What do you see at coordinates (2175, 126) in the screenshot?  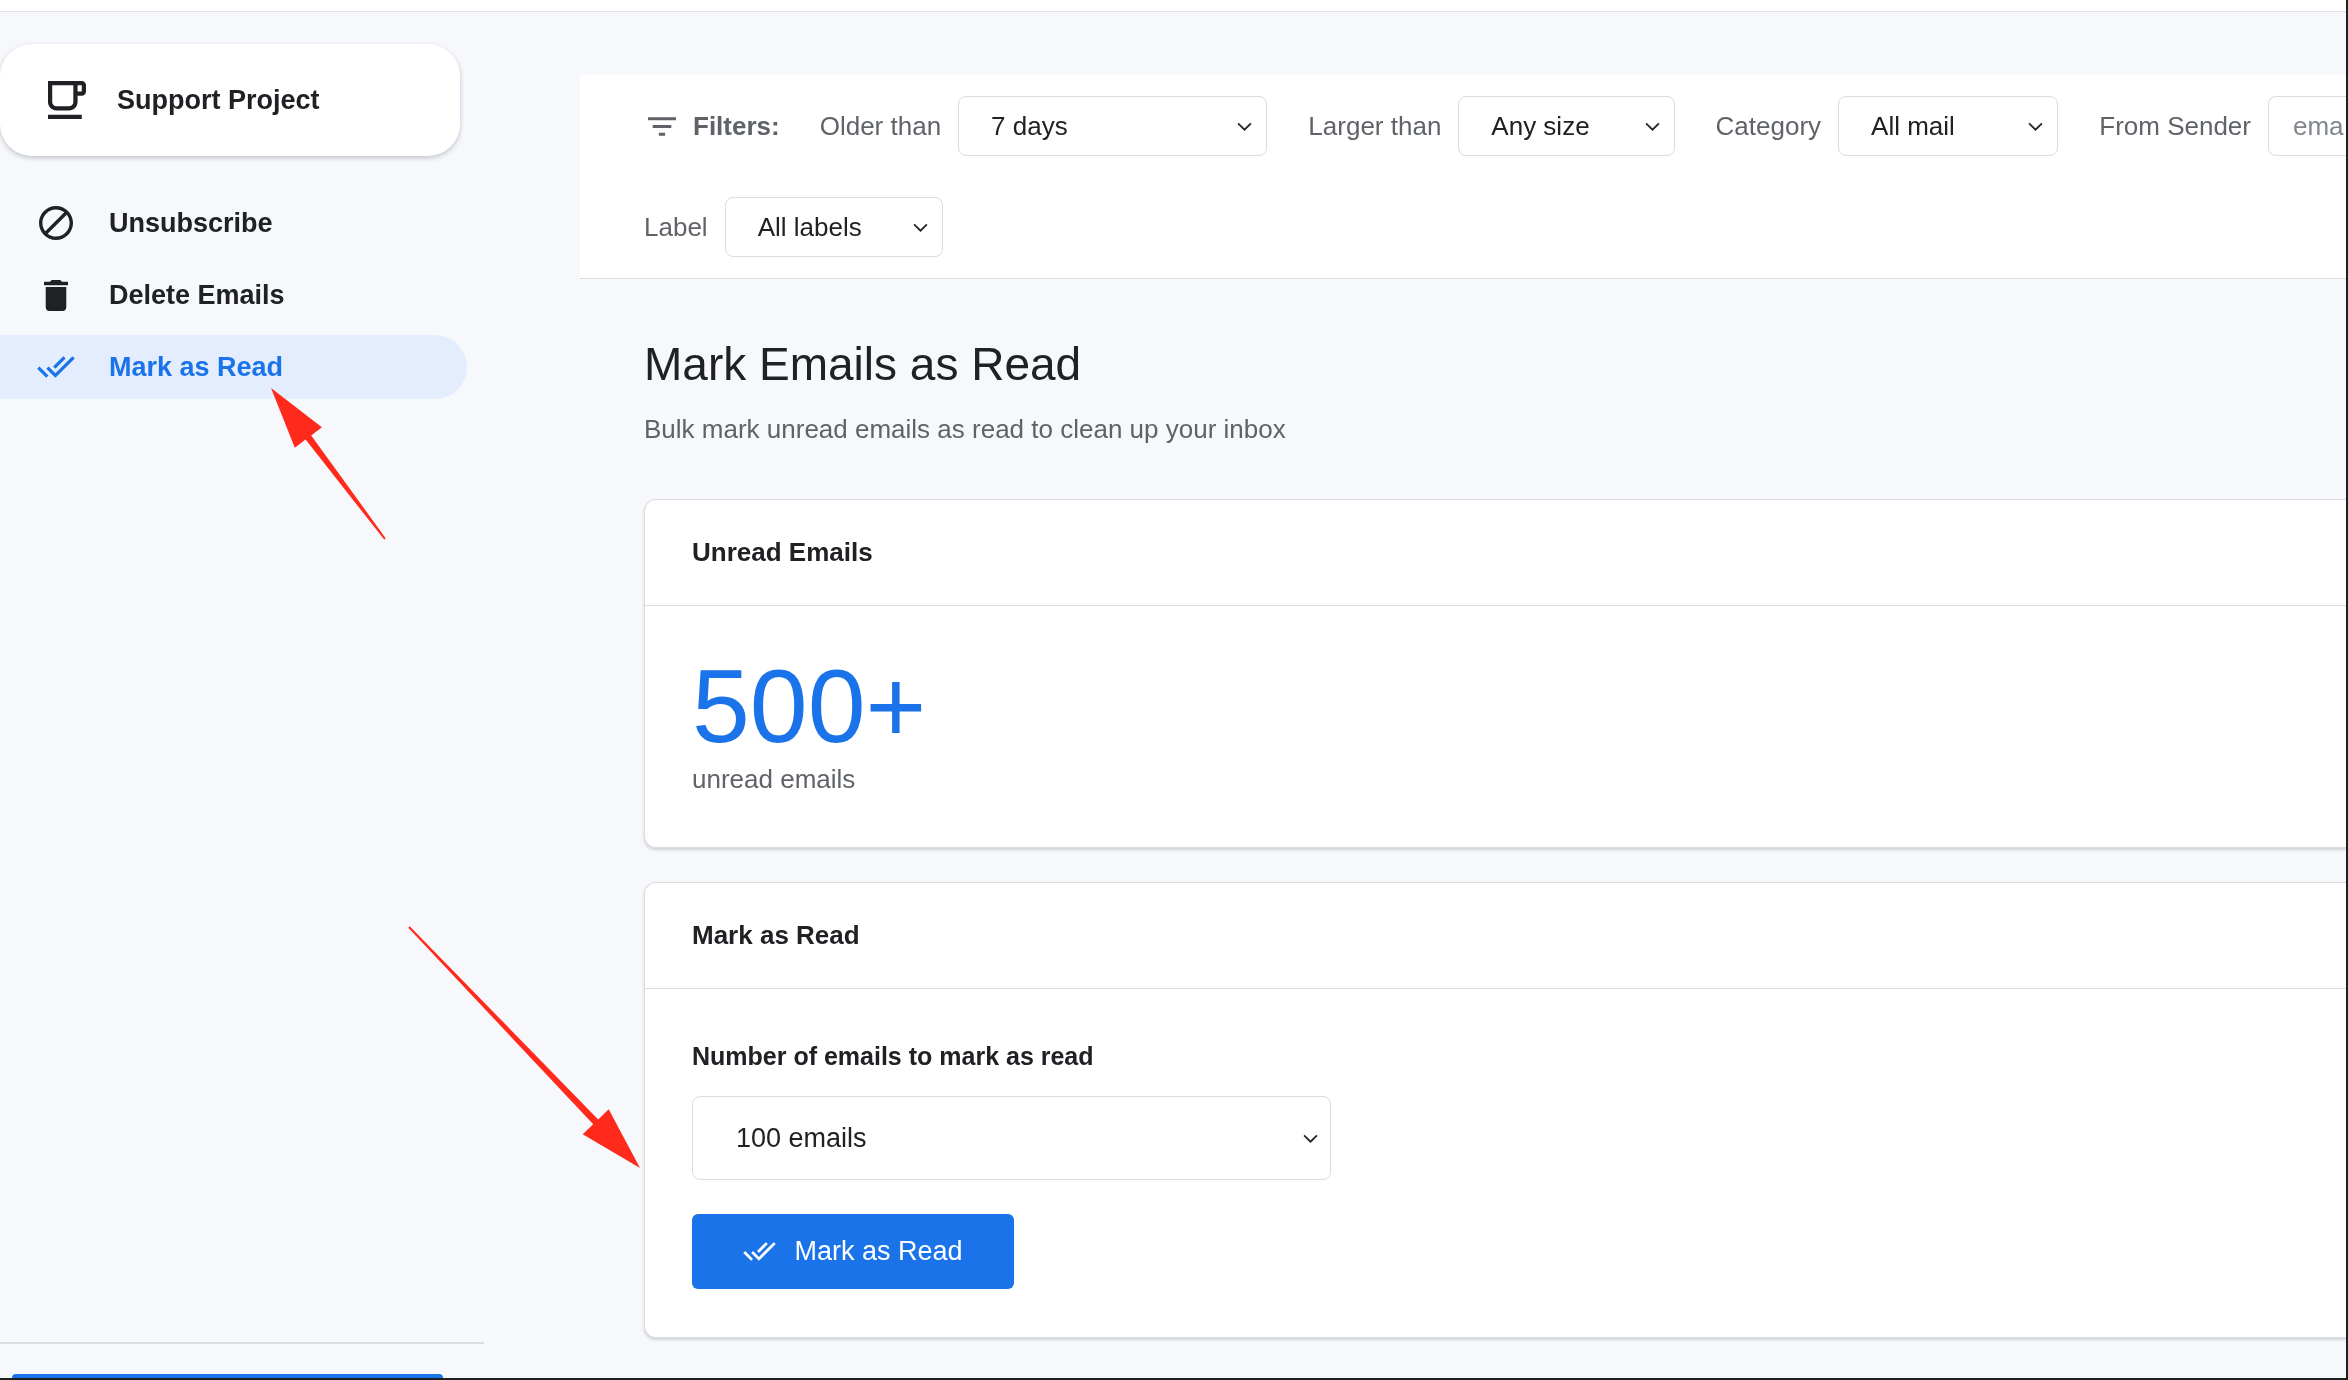 I see `filter-label: From Sender` at bounding box center [2175, 126].